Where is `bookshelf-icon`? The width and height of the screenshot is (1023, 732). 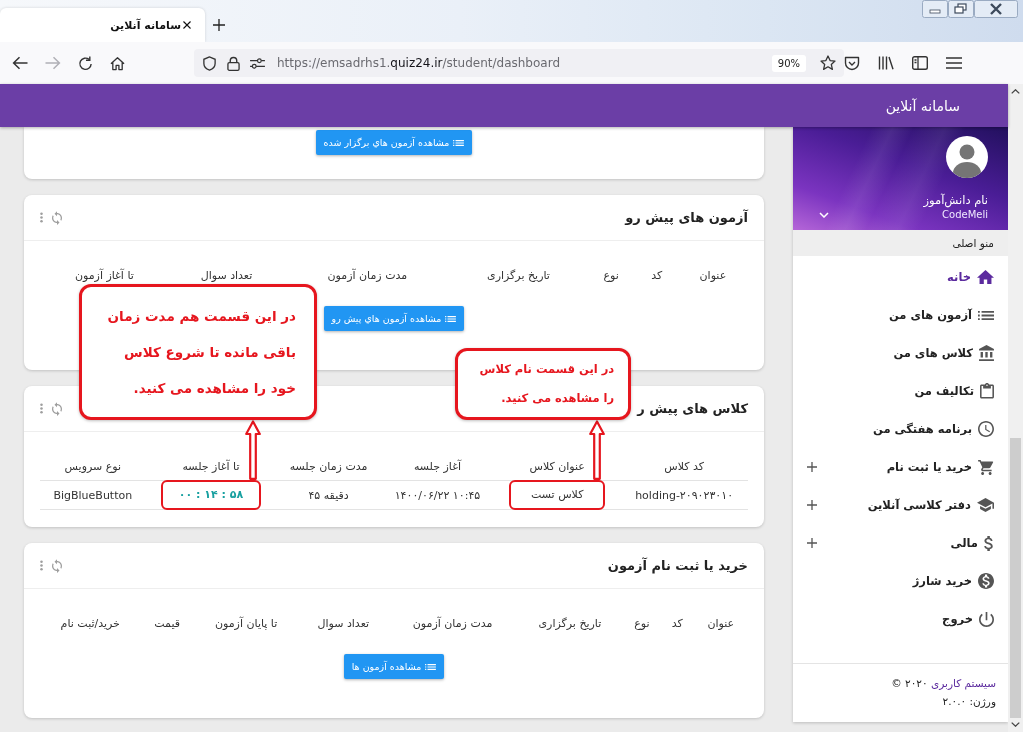
bookshelf-icon is located at coordinates (886, 63).